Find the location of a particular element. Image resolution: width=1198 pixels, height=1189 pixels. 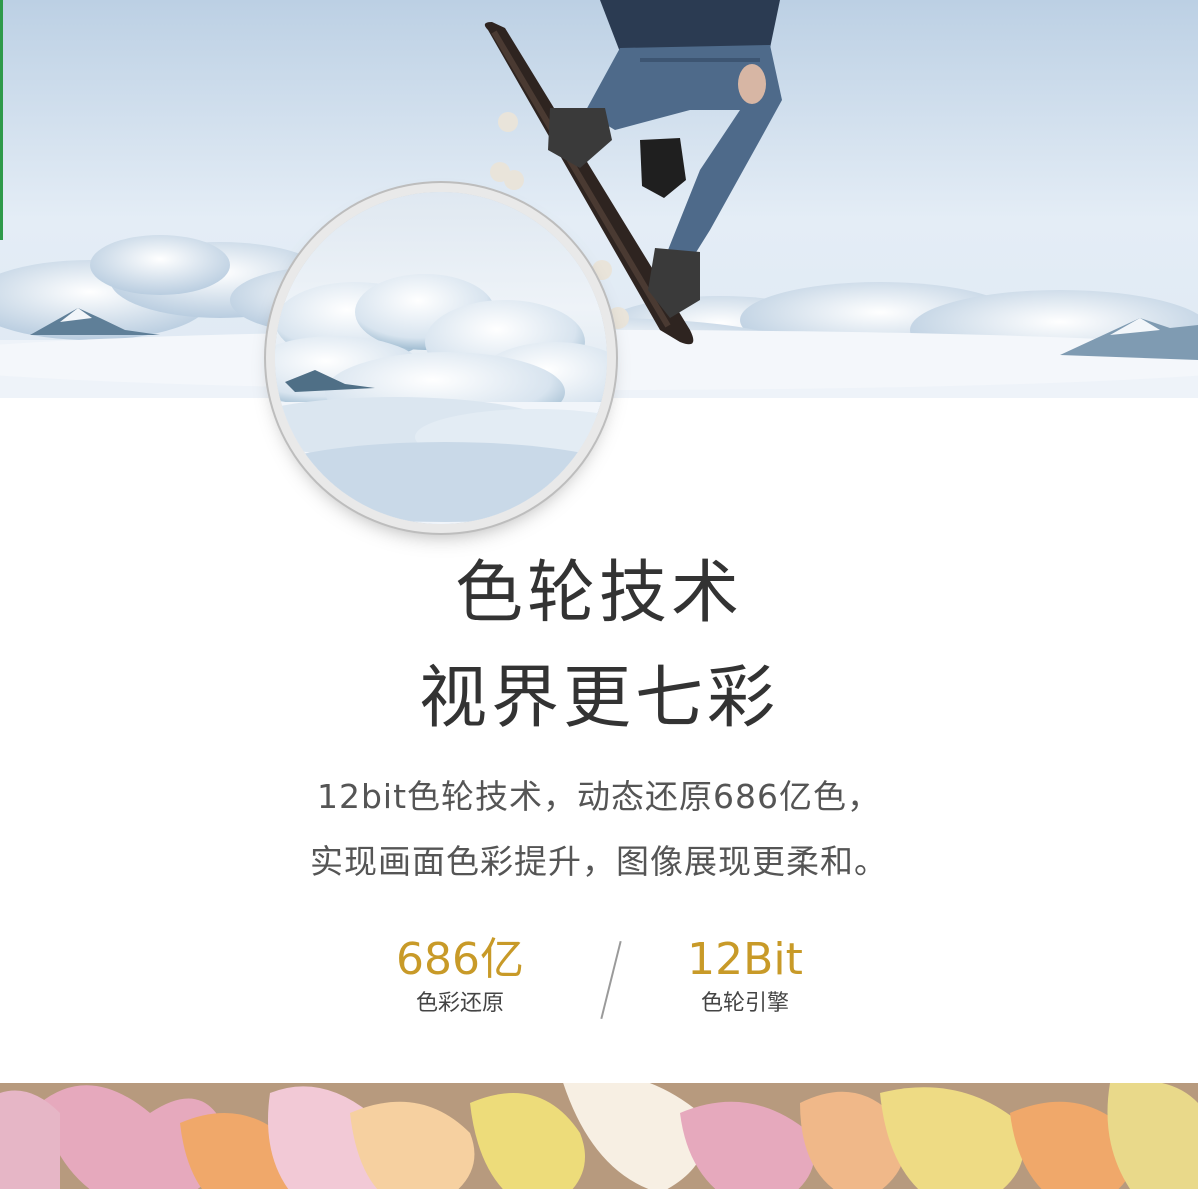

candy-hearts-photo is located at coordinates (599, 1136).